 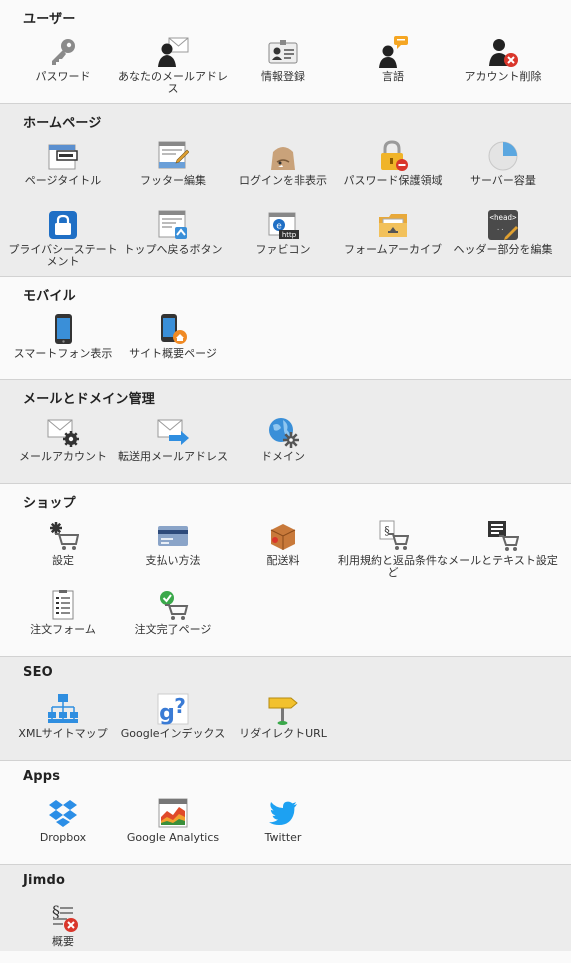 I want to click on settings-item-shipping-box: 配送料, so click(x=283, y=551).